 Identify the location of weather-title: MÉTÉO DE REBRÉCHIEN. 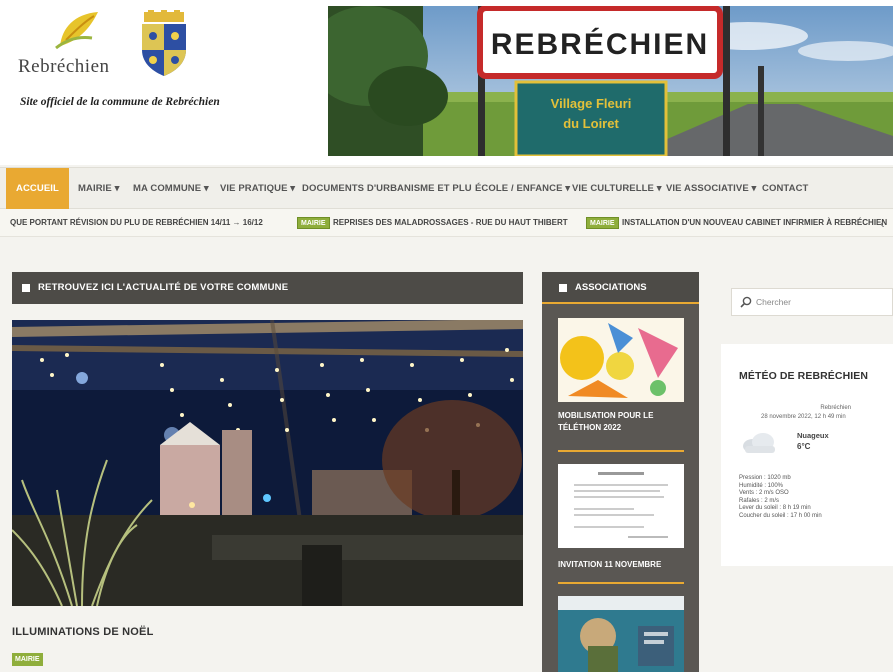
(804, 376).